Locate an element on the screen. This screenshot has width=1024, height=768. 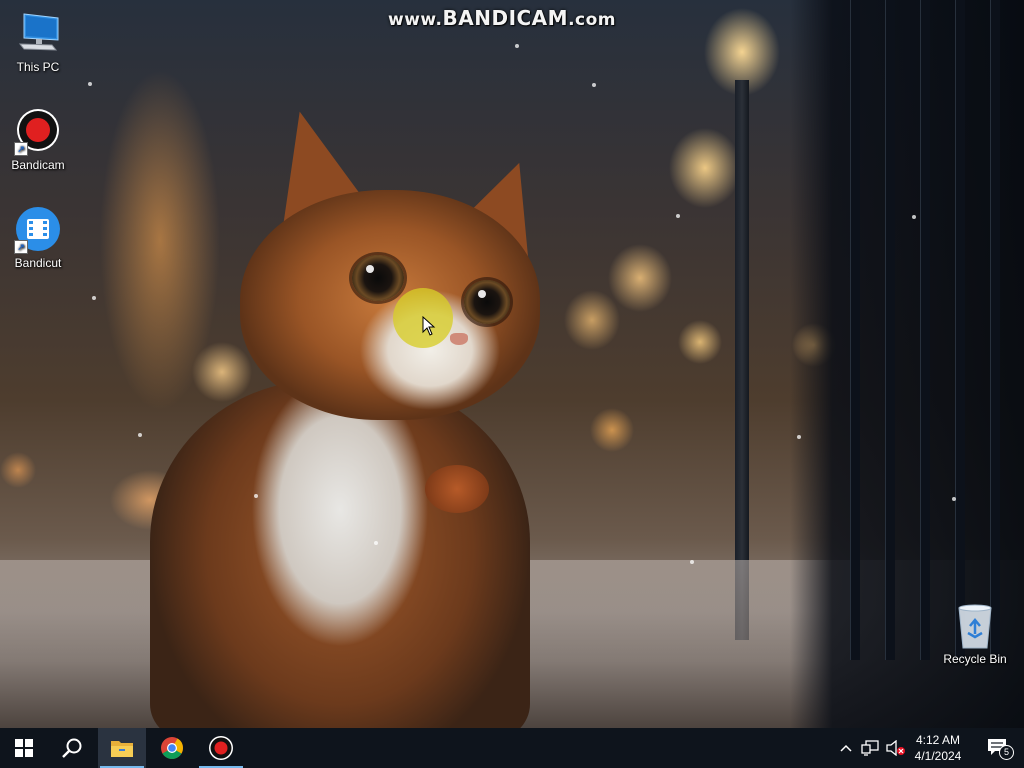
desktop-icon-this-pc: This PC is located at coordinates (38, 42).